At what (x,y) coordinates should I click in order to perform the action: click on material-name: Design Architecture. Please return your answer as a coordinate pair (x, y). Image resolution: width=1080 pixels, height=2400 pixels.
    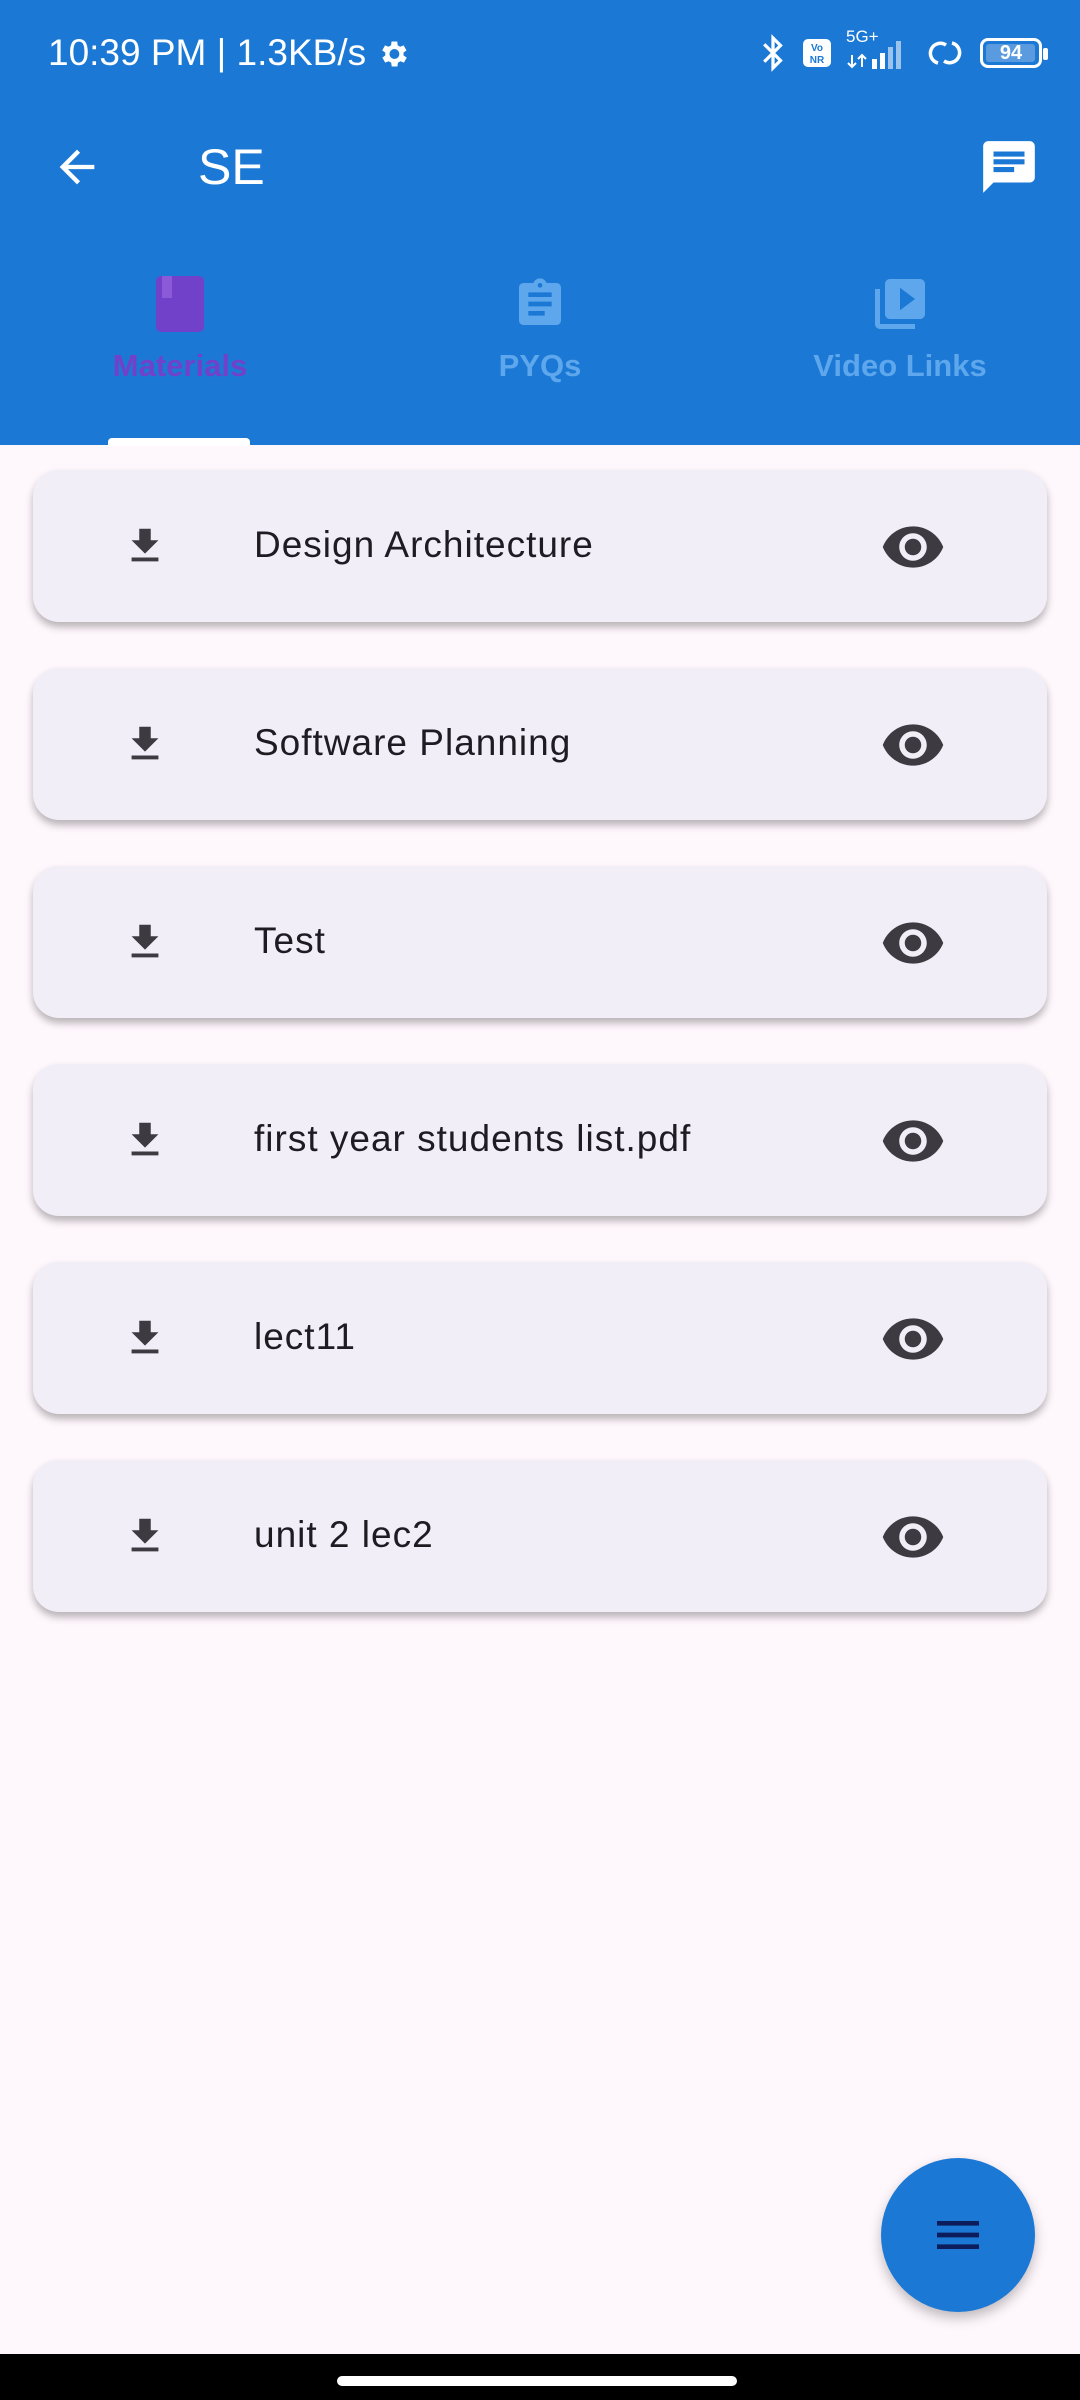
    Looking at the image, I should click on (424, 544).